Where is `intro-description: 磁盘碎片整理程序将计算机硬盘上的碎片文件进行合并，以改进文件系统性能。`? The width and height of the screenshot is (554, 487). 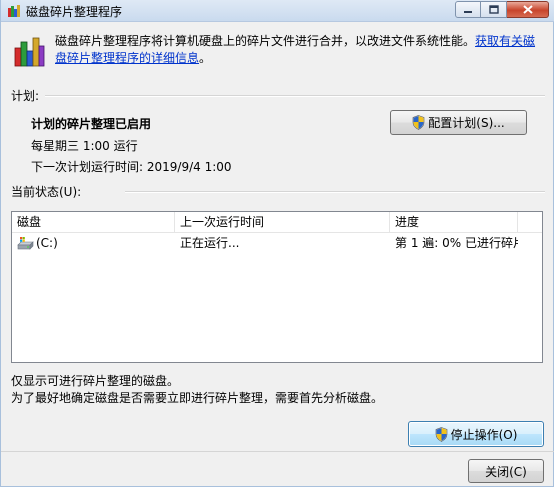
intro-description: 磁盘碎片整理程序将计算机硬盘上的碎片文件进行合并，以改进文件系统性能。 is located at coordinates (265, 41).